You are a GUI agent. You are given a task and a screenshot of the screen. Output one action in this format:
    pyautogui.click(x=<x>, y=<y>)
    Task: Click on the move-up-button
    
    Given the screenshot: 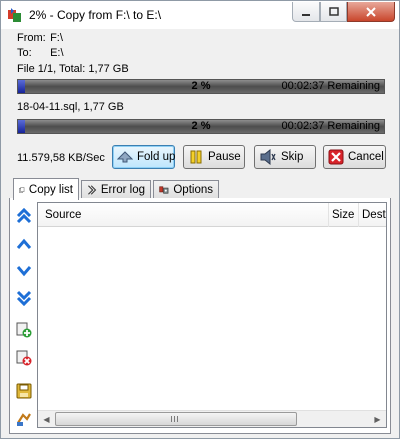 What is the action you would take?
    pyautogui.click(x=24, y=244)
    